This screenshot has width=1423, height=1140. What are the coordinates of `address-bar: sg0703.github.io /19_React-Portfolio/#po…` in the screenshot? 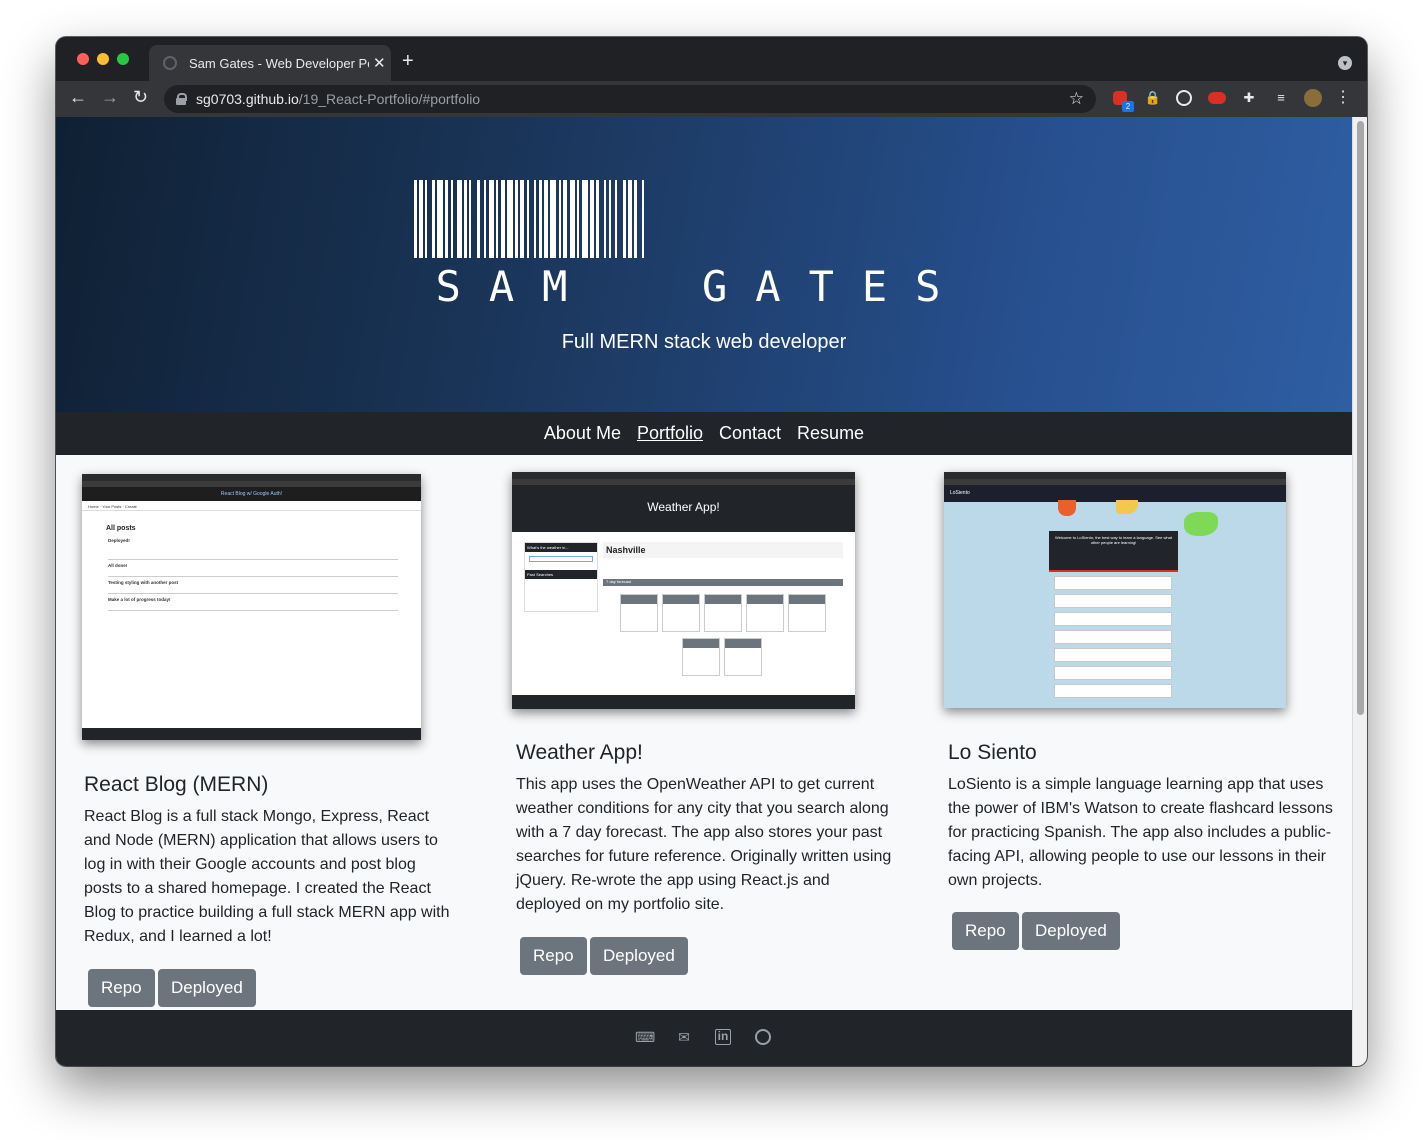 It's located at (630, 99).